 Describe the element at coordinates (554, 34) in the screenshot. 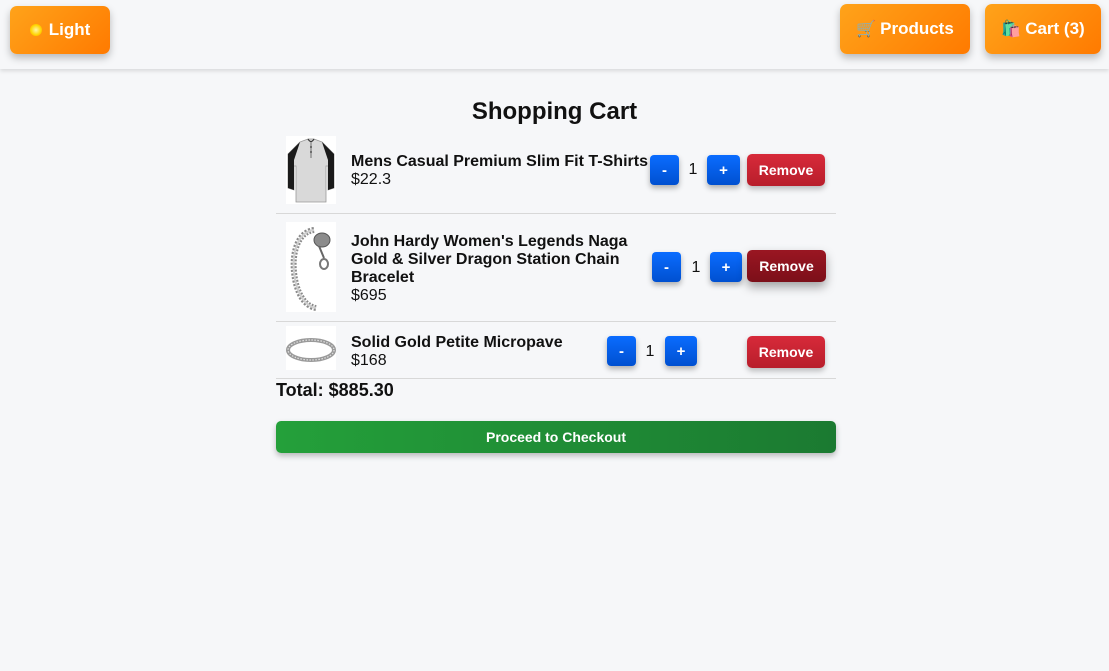

I see `top-nav-bar: Light 🛒 Products 🛍️ Cart (3)` at that location.